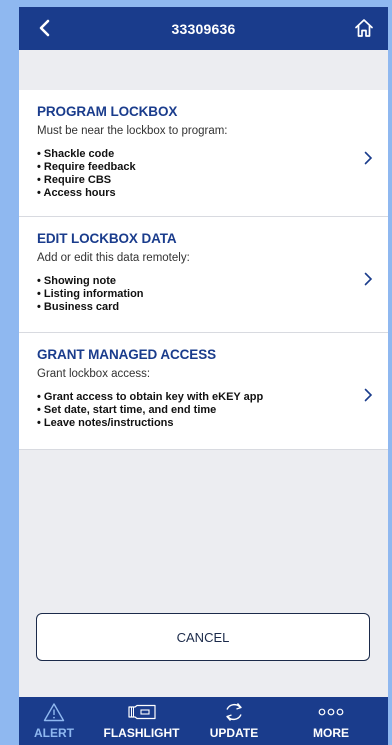  I want to click on card-subtitle: Must be near the lockbox to program:, so click(132, 131).